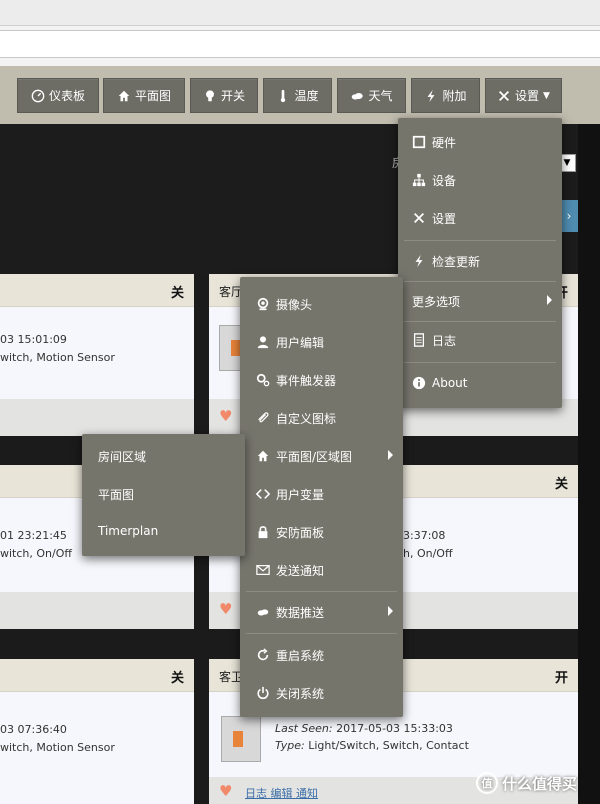  What do you see at coordinates (321, 693) in the screenshot?
I see `menu-item-shutdown-system: 关闭系统` at bounding box center [321, 693].